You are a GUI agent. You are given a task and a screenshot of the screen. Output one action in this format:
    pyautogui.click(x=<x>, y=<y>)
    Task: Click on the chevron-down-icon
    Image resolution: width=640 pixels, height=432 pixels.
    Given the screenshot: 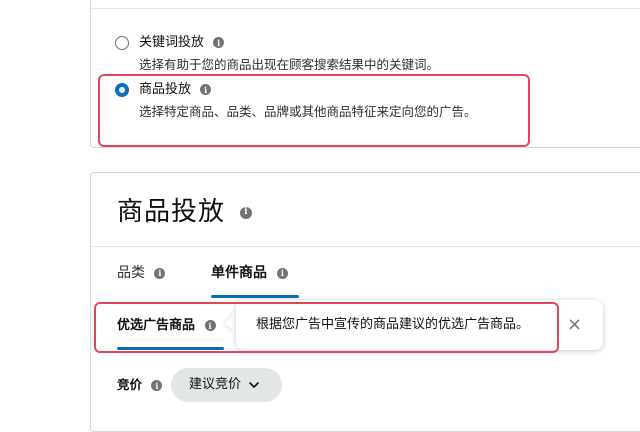 What is the action you would take?
    pyautogui.click(x=254, y=384)
    